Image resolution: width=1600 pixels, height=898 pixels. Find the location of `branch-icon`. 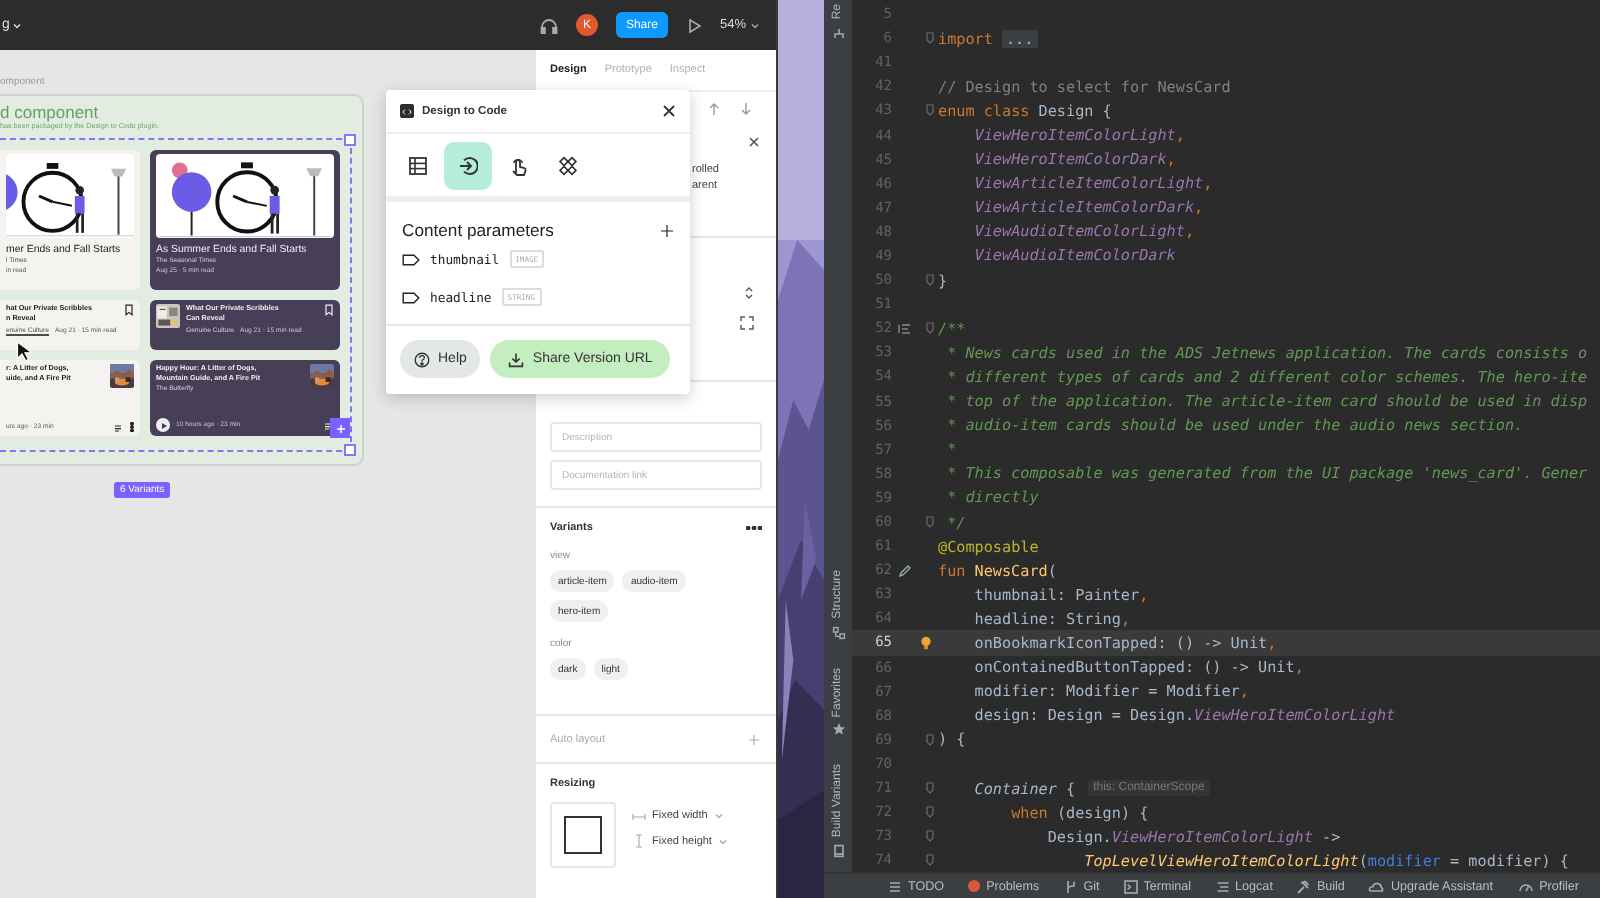

branch-icon is located at coordinates (1070, 886).